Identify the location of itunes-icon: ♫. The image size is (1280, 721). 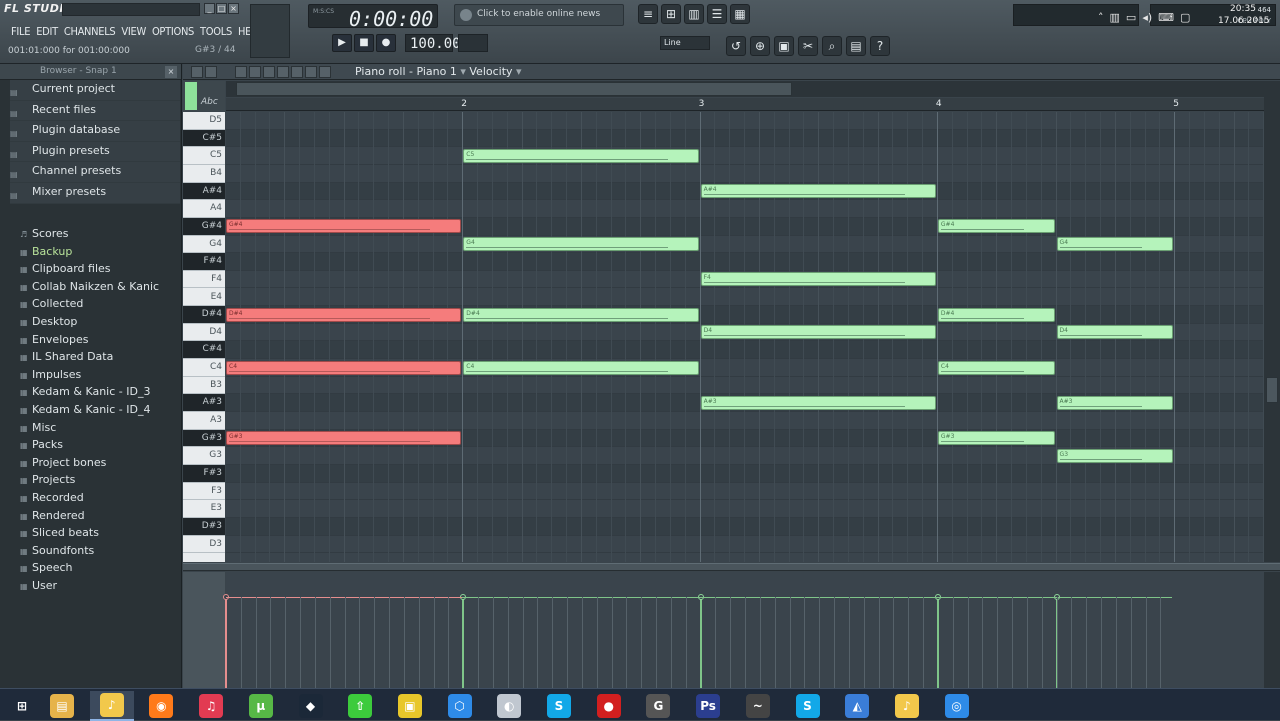
(211, 706).